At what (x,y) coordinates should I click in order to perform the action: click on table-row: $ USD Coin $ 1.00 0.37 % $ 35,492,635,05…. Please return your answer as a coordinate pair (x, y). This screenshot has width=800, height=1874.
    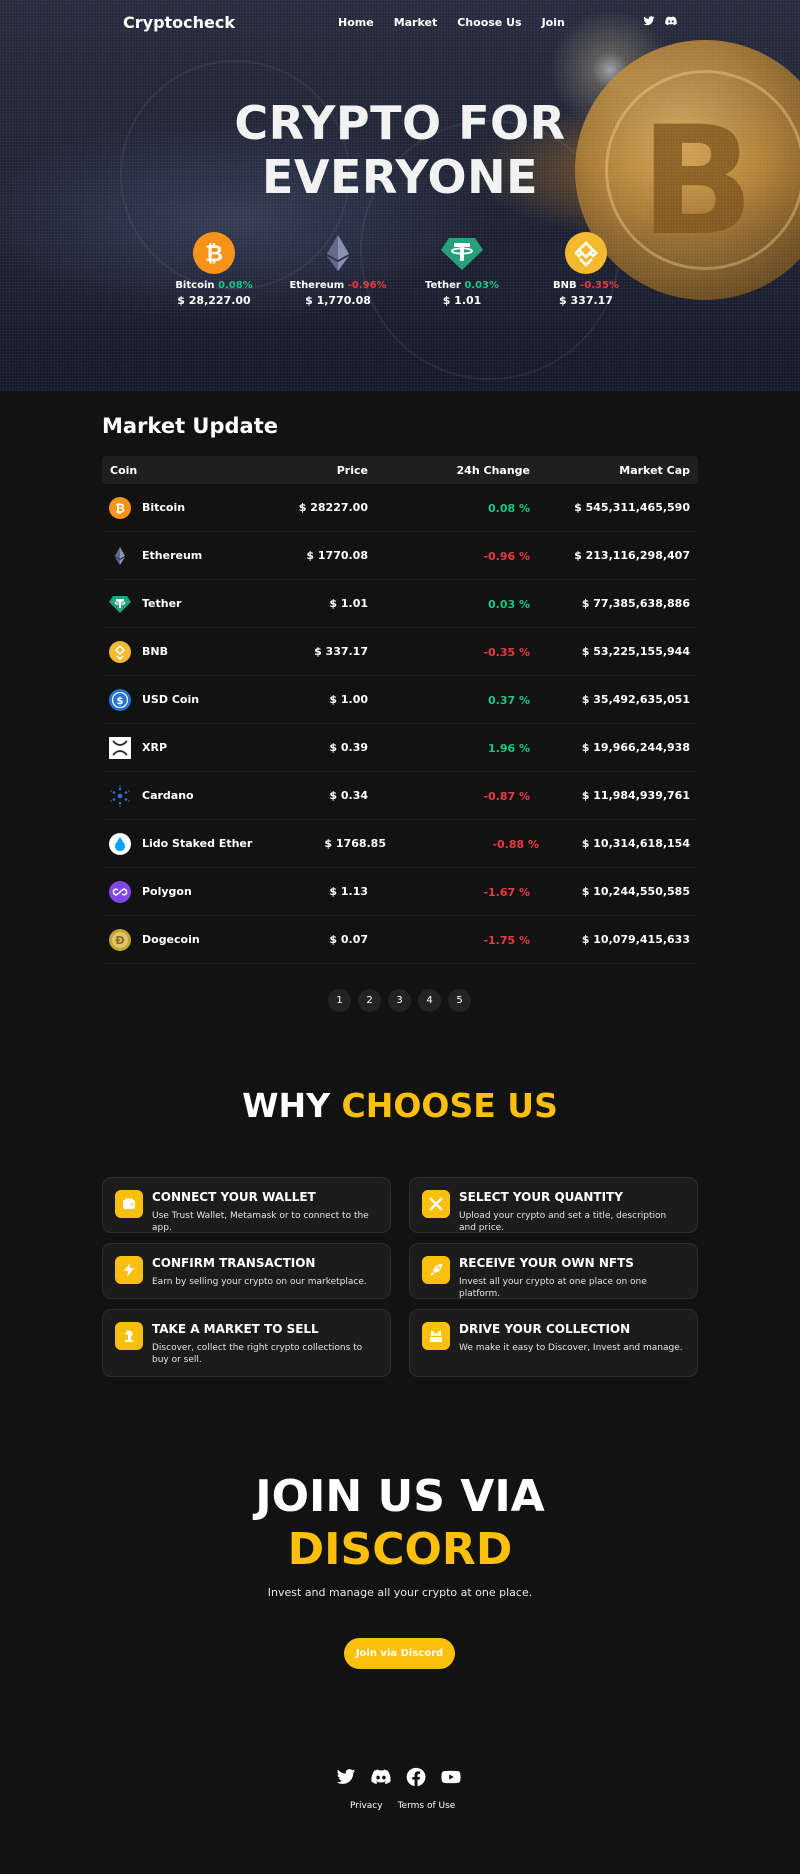
    Looking at the image, I should click on (400, 700).